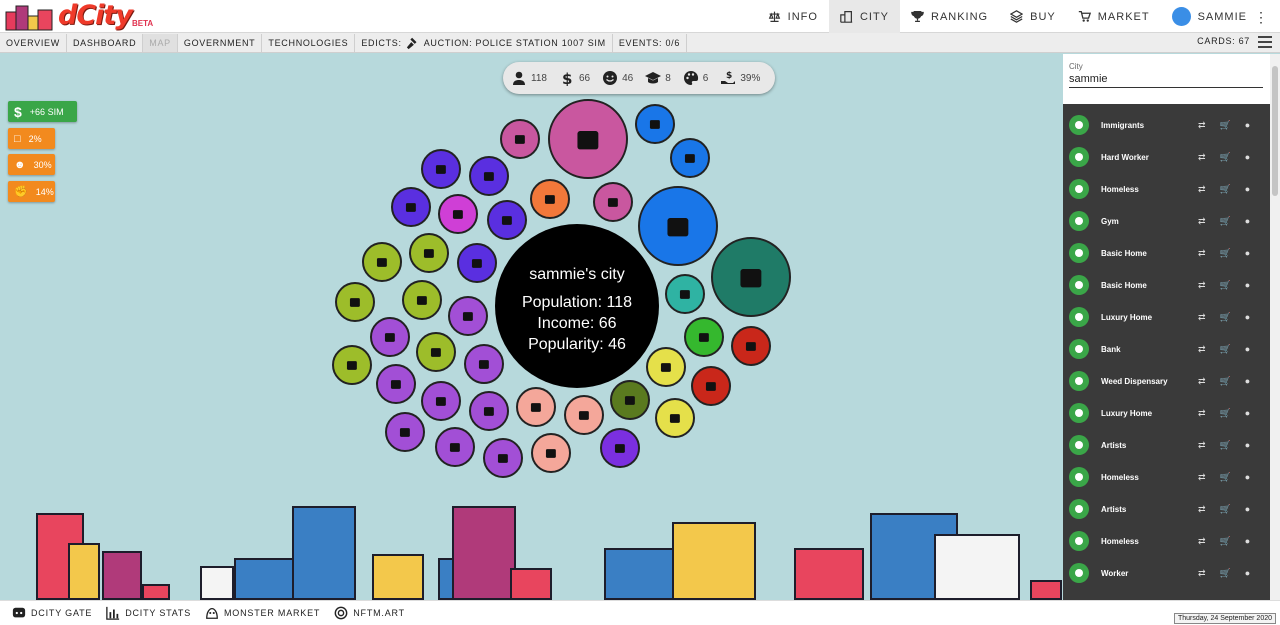 This screenshot has height=625, width=1280. I want to click on nav-market: MARKET, so click(1114, 16).